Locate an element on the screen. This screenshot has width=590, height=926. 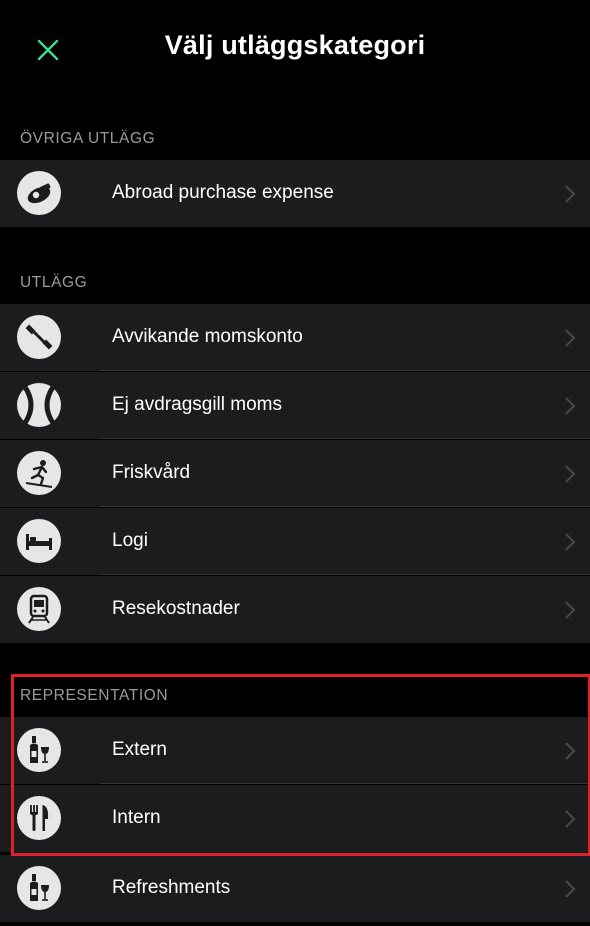
list-item-label: Extern is located at coordinates (139, 749).